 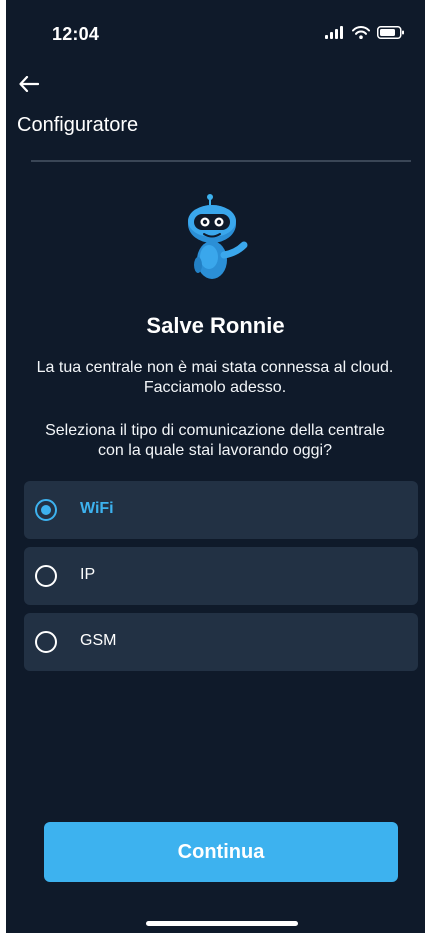 What do you see at coordinates (221, 510) in the screenshot?
I see `option-wifi: WiFi` at bounding box center [221, 510].